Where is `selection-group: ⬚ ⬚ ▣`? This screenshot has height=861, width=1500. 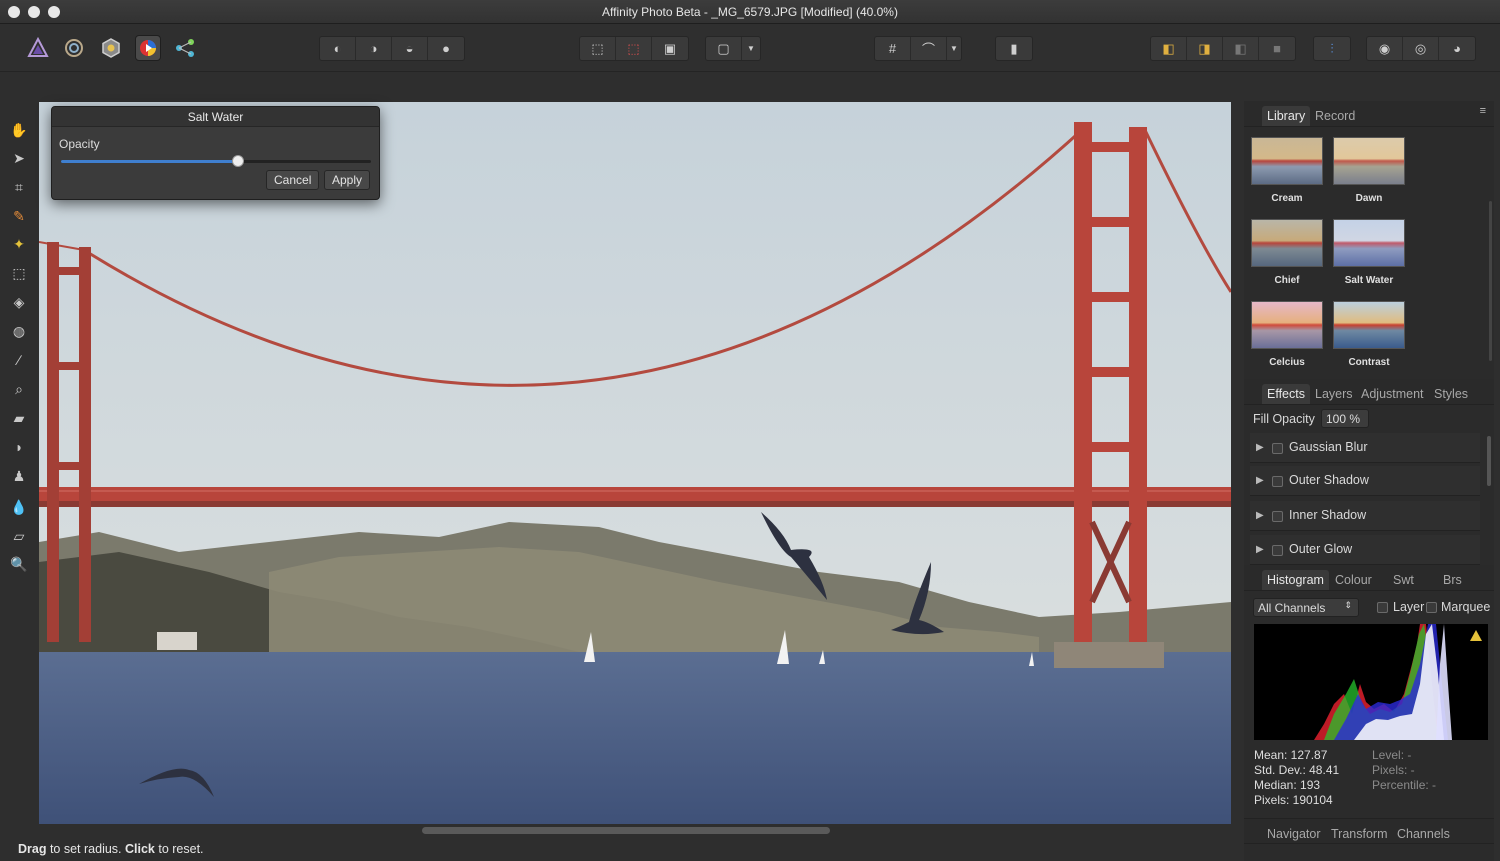 selection-group: ⬚ ⬚ ▣ is located at coordinates (634, 48).